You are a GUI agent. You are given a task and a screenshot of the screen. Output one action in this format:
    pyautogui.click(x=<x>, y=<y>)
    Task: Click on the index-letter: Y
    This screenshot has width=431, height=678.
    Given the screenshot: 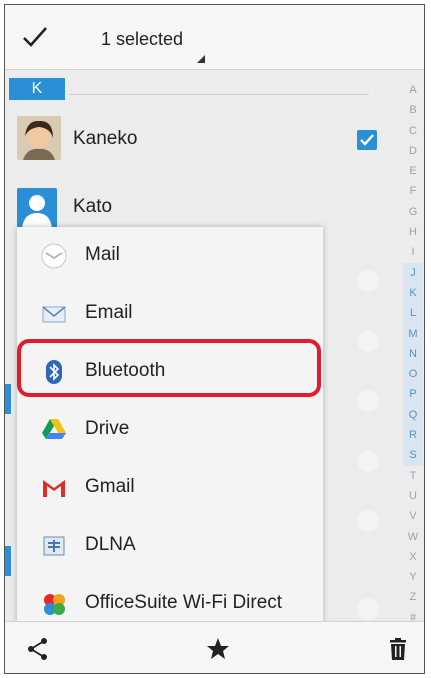 What is the action you would take?
    pyautogui.click(x=413, y=577)
    